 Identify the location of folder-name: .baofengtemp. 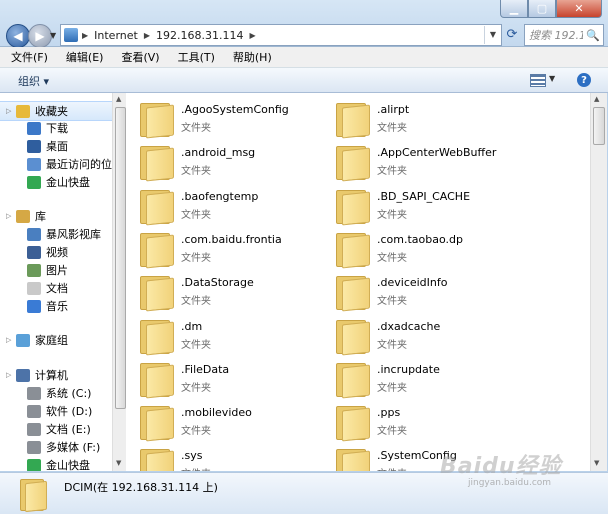
(220, 196).